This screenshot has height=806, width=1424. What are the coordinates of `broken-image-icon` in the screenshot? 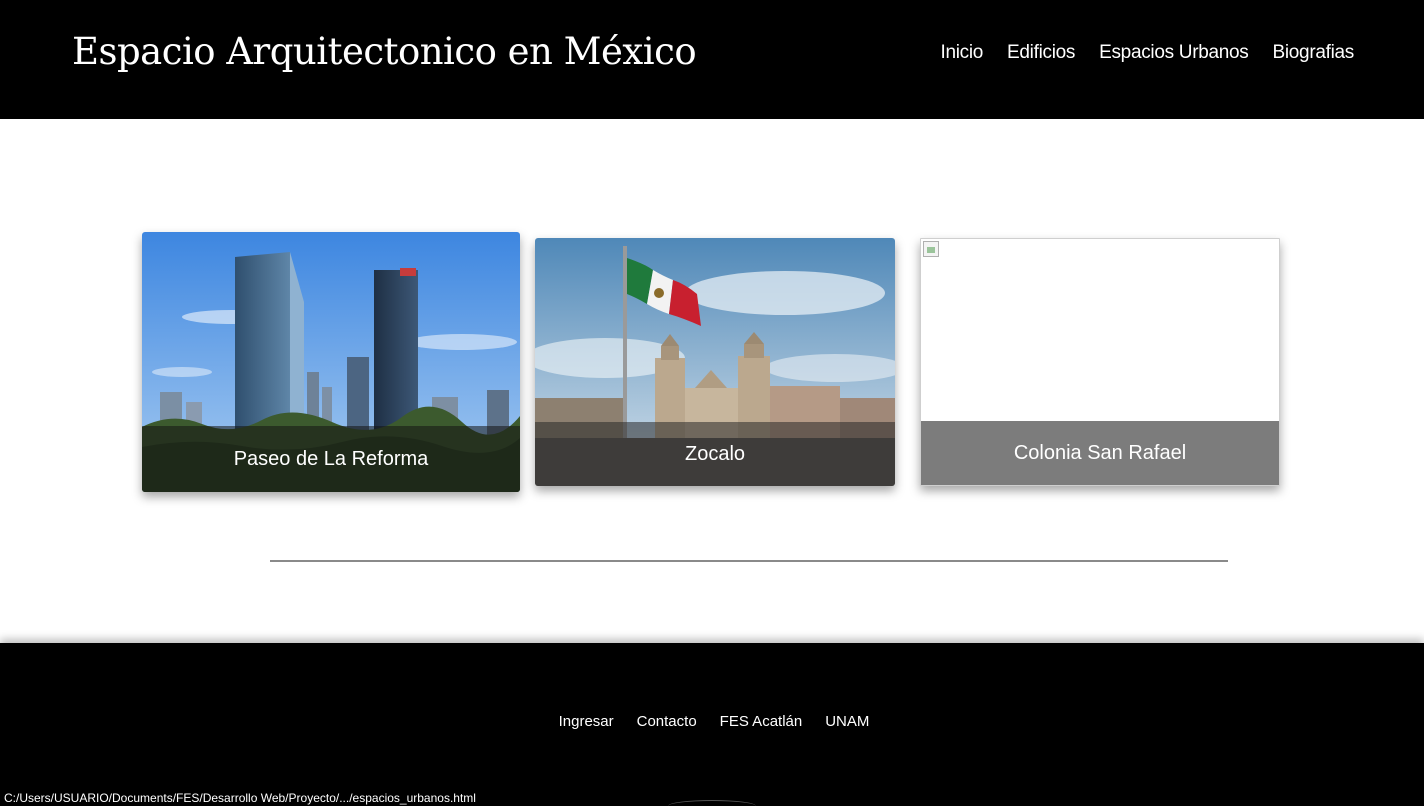 It's located at (931, 249).